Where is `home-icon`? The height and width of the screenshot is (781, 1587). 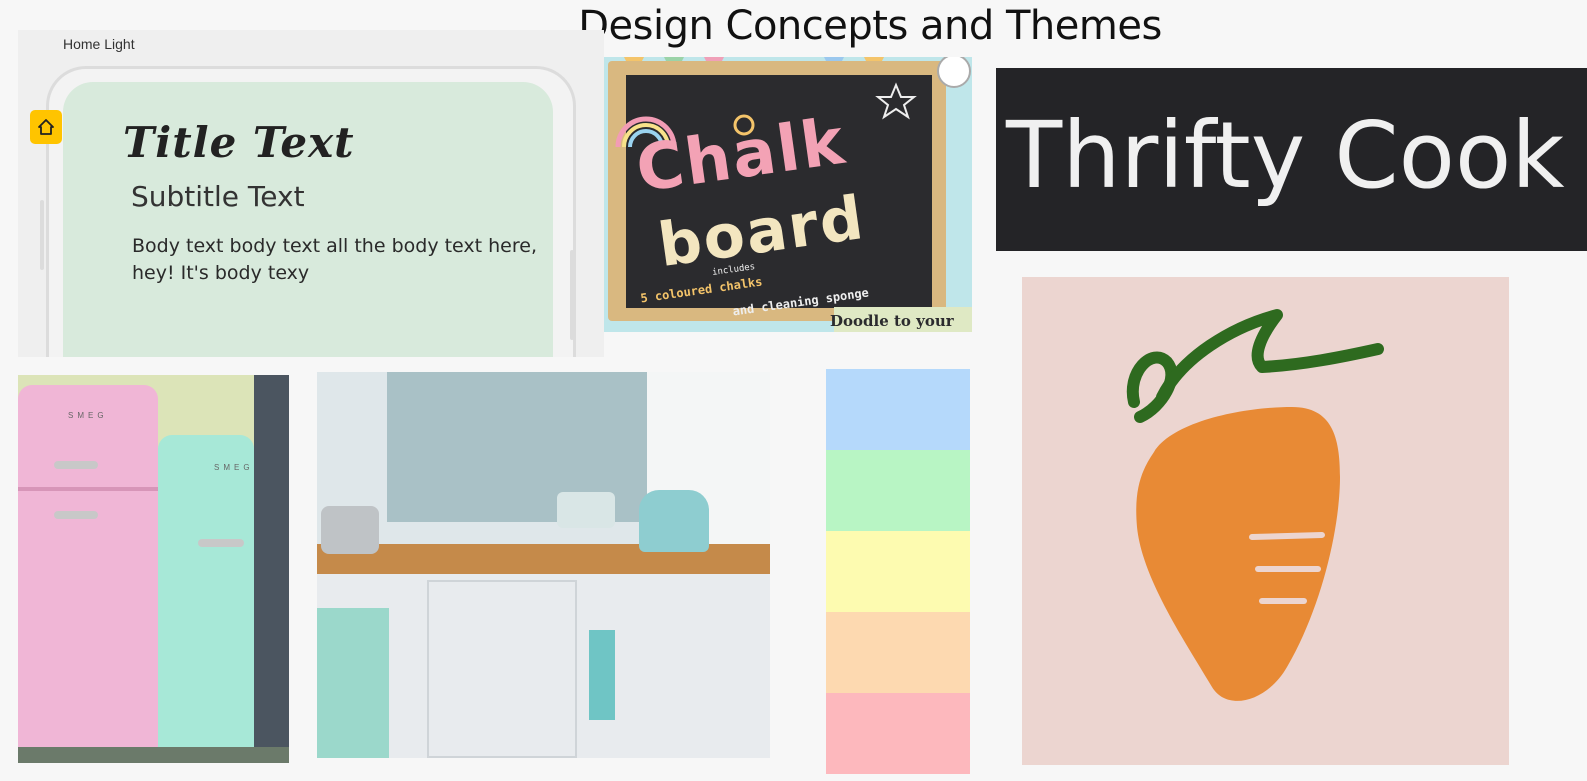
home-icon is located at coordinates (46, 127).